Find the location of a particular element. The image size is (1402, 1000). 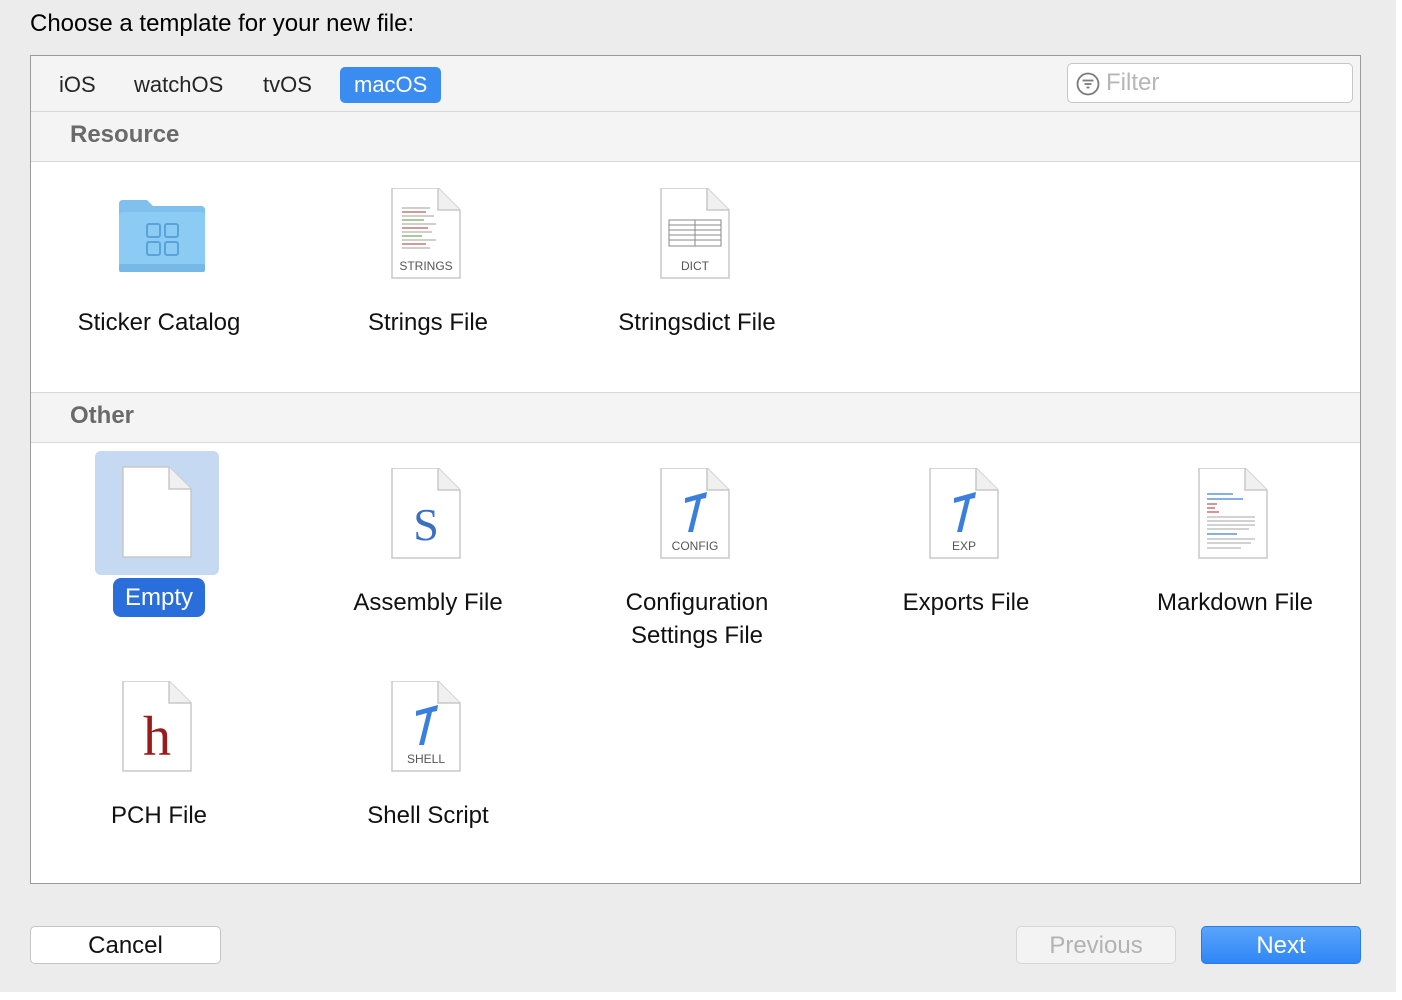

icon-frame: STRINGS is located at coordinates (426, 238).